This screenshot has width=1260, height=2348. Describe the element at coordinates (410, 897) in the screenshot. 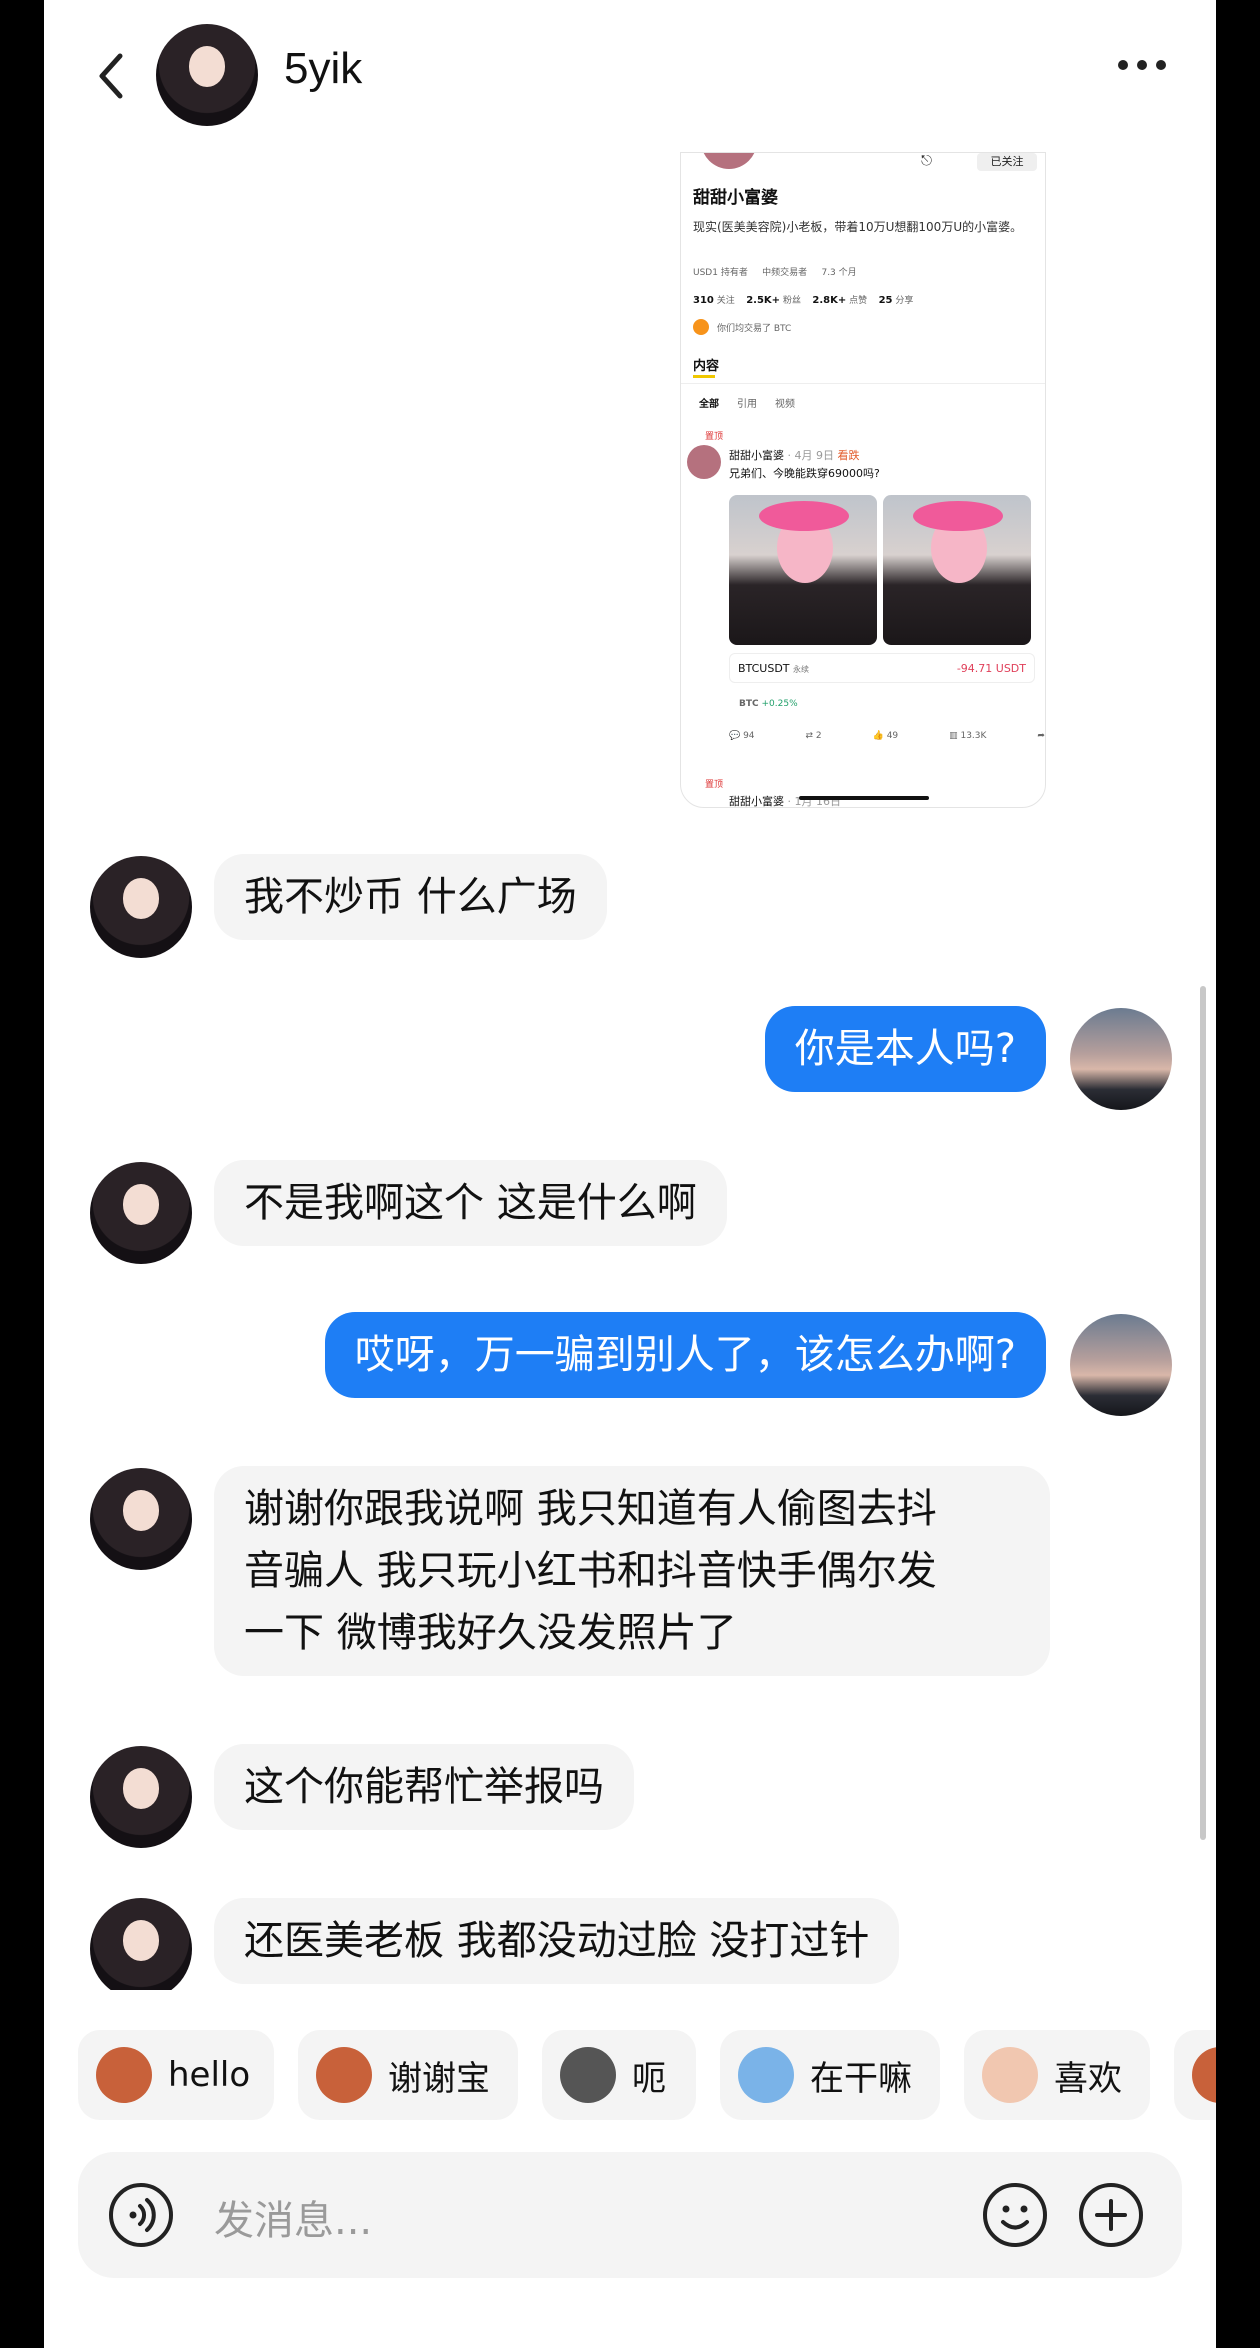

I see `message-bubble-incoming: 我不炒币 什么广场` at that location.